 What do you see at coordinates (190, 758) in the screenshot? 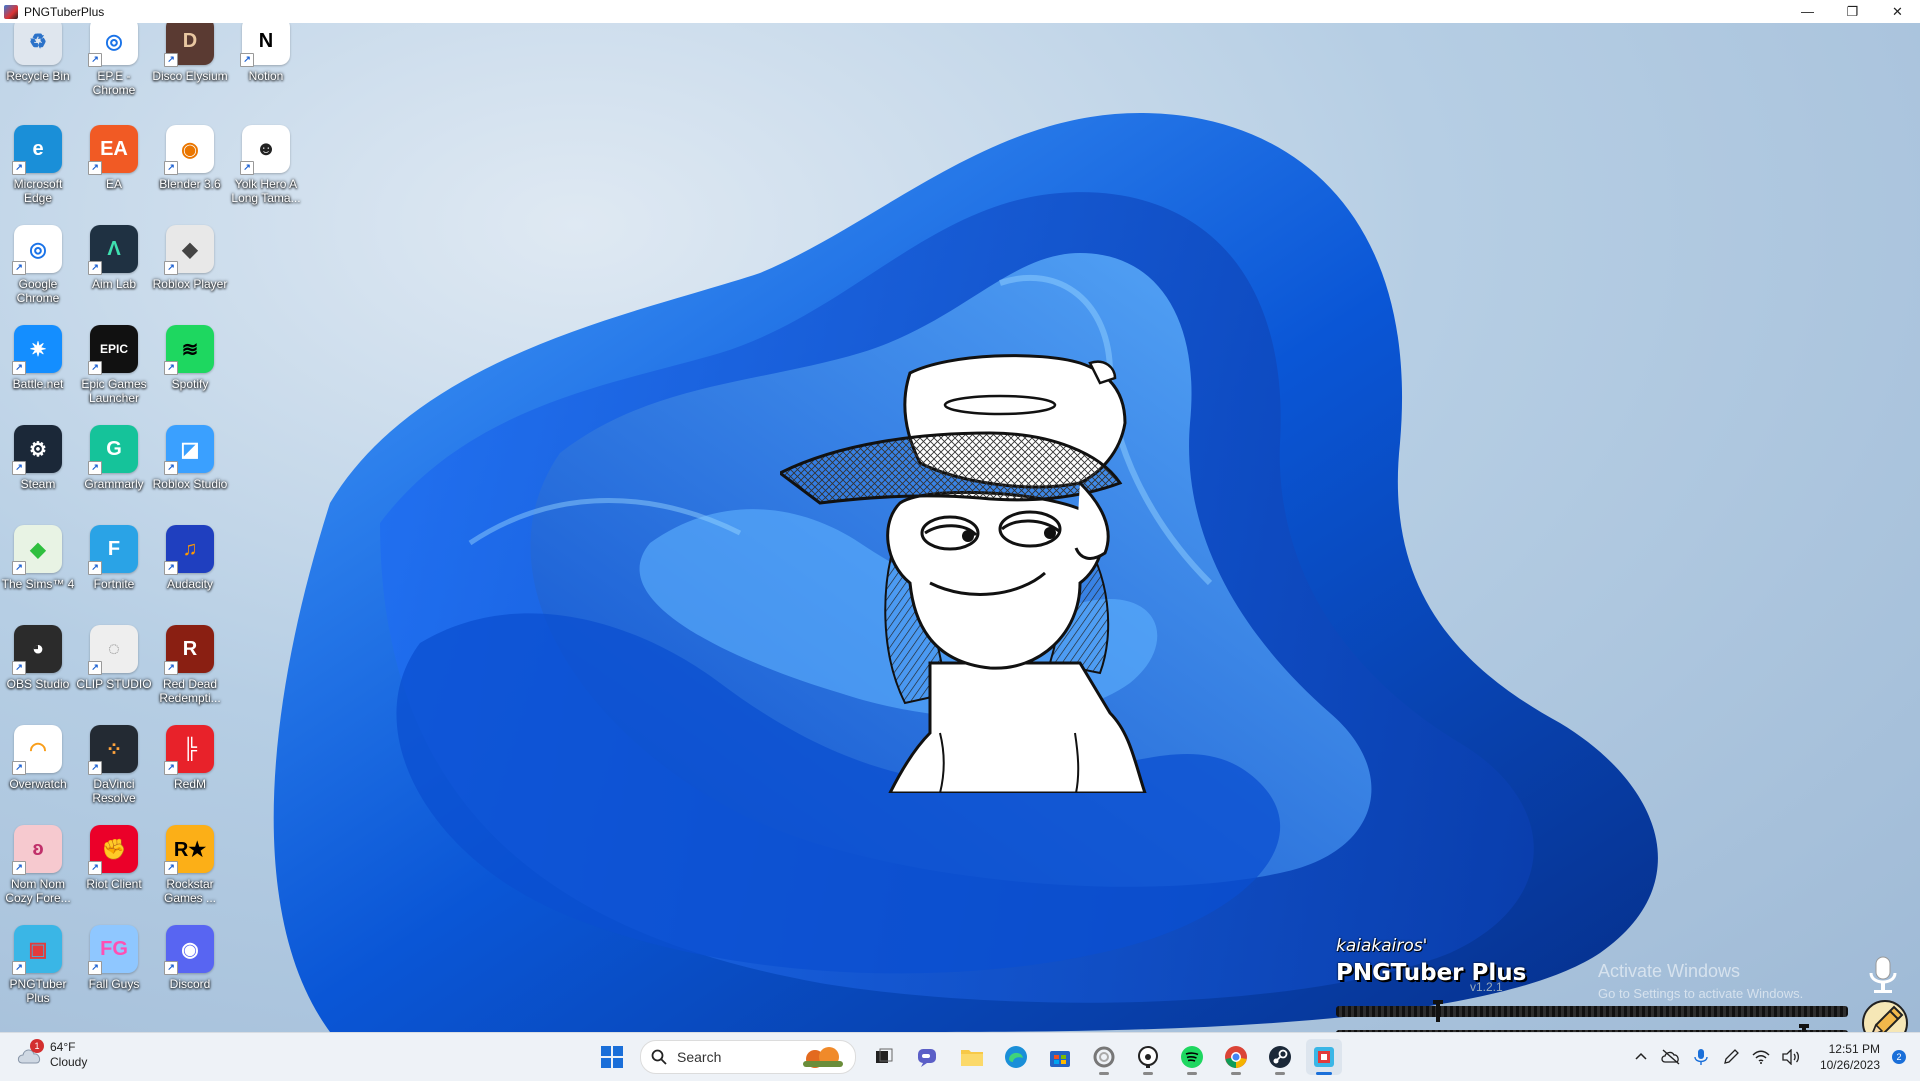
I see `desktop-icon-redm: ╠ ↗ RedM` at bounding box center [190, 758].